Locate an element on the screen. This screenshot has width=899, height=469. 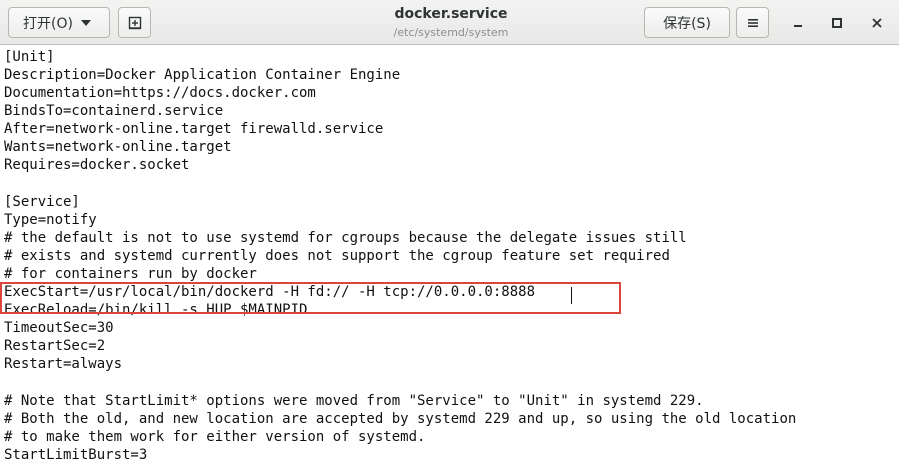
close-button is located at coordinates (877, 23).